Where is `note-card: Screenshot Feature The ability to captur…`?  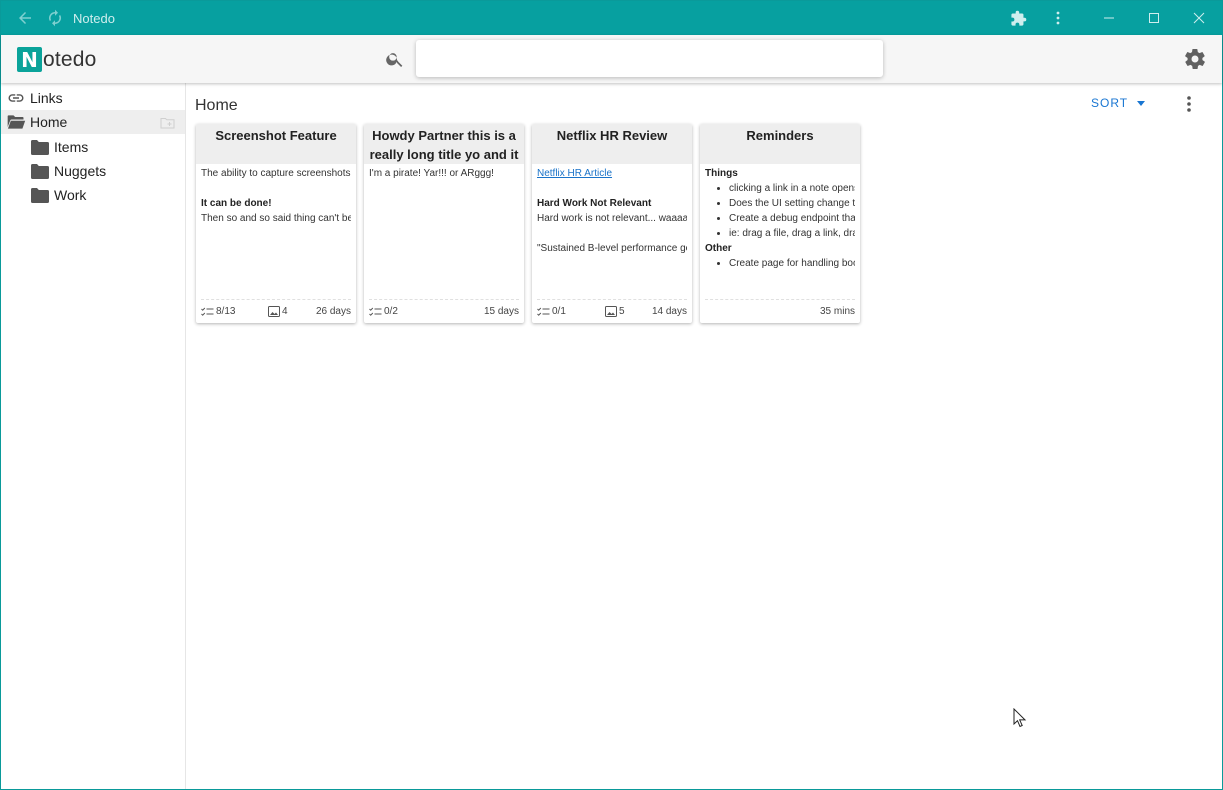
note-card: Screenshot Feature The ability to captur… is located at coordinates (276, 223).